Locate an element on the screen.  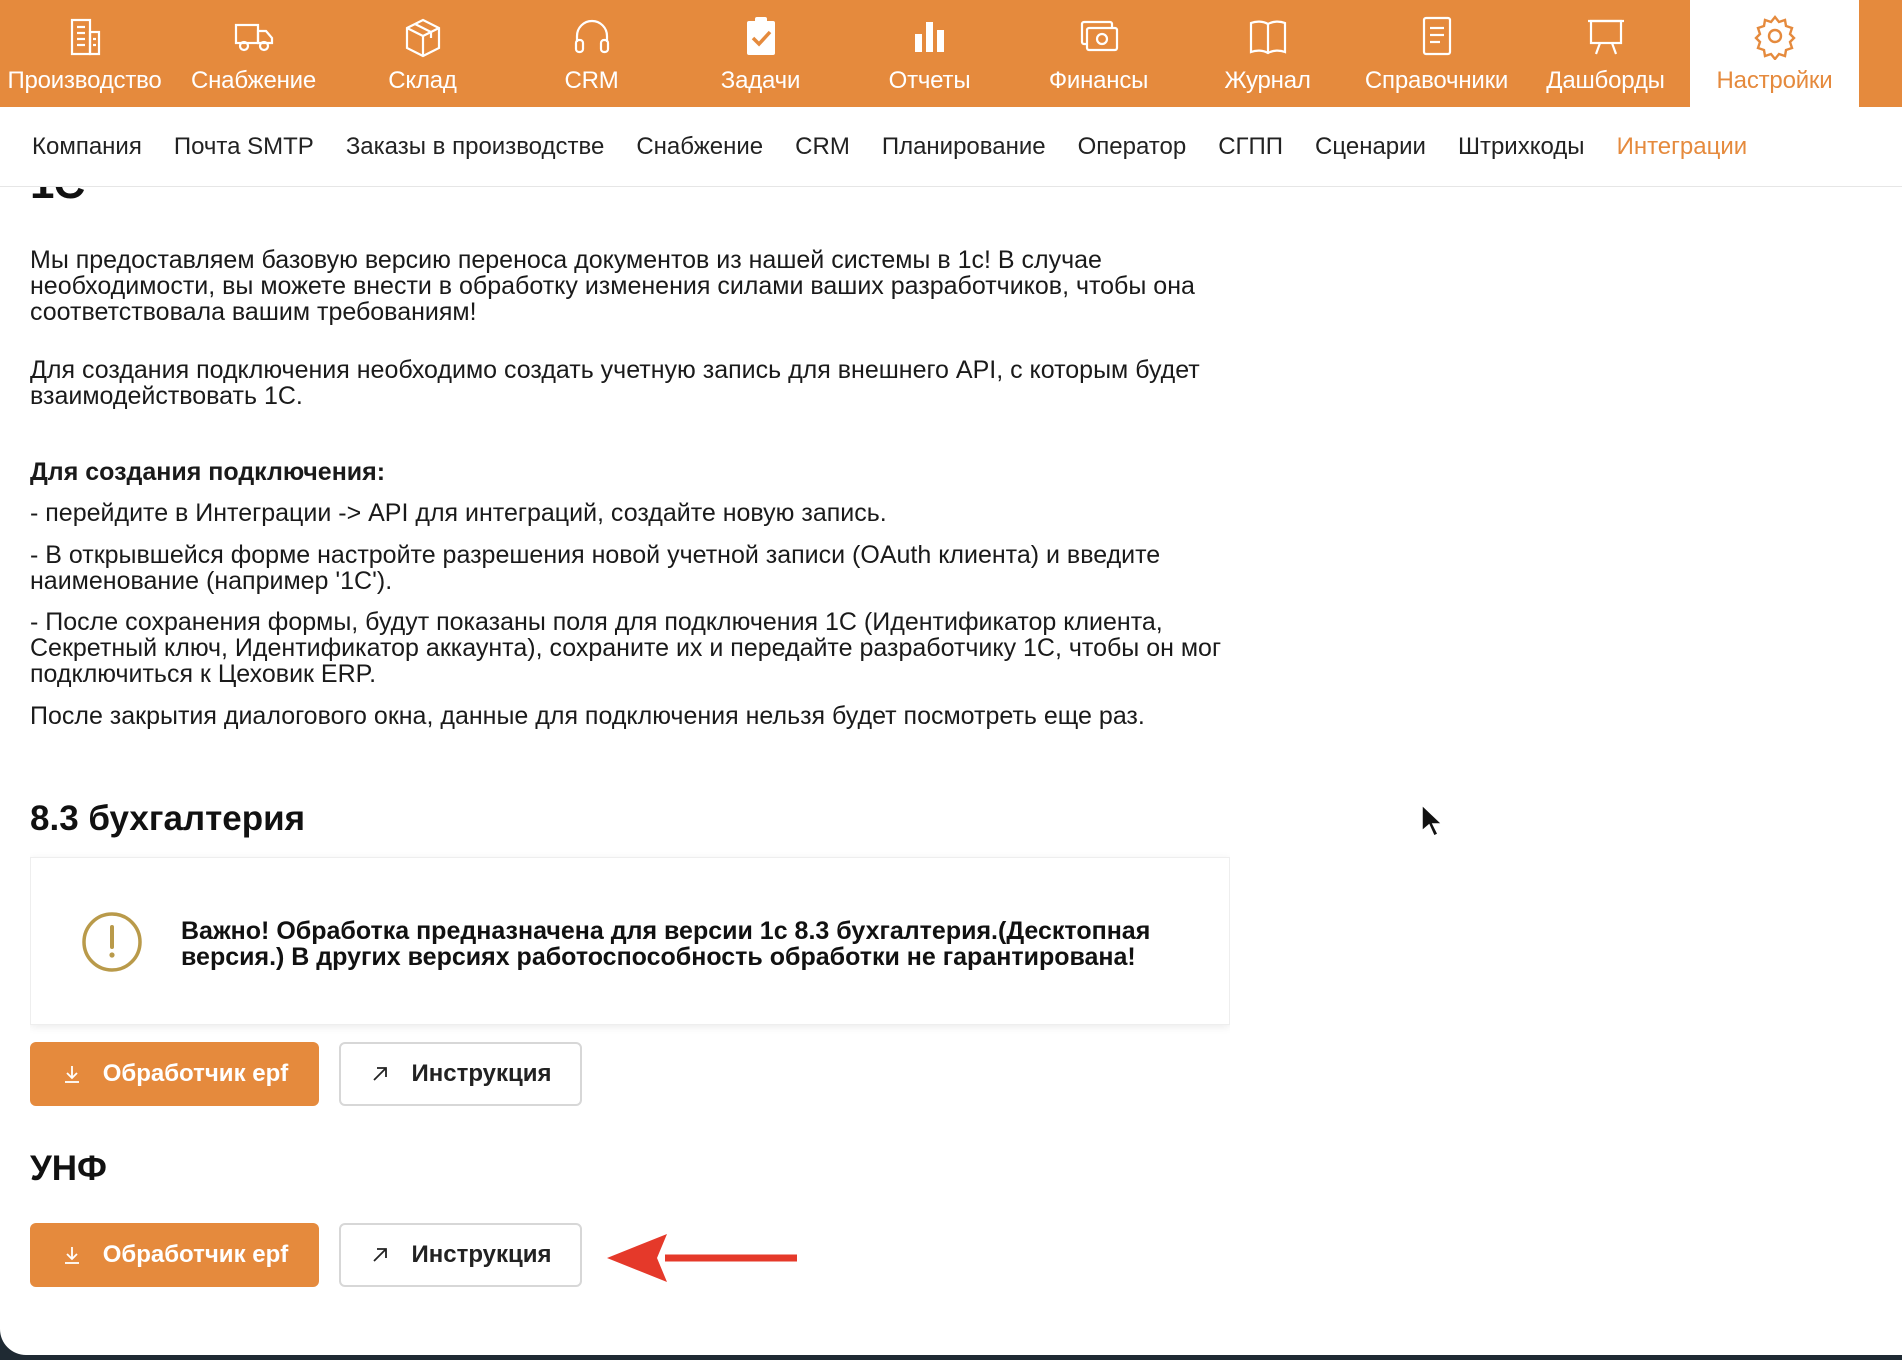
truck-icon is located at coordinates (254, 36).